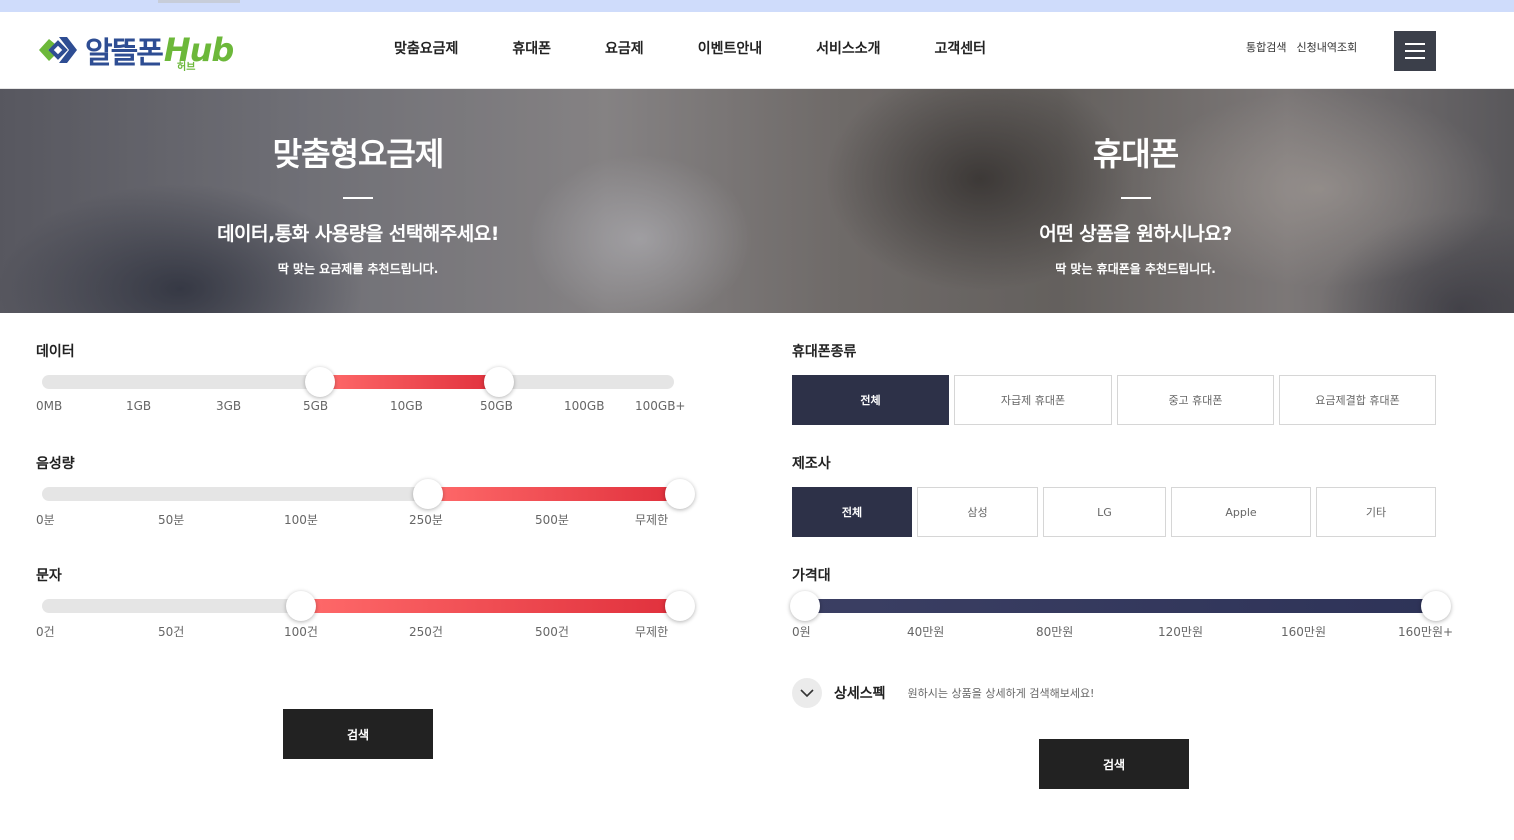  What do you see at coordinates (1376, 512) in the screenshot?
I see `maker-other-button: 기타` at bounding box center [1376, 512].